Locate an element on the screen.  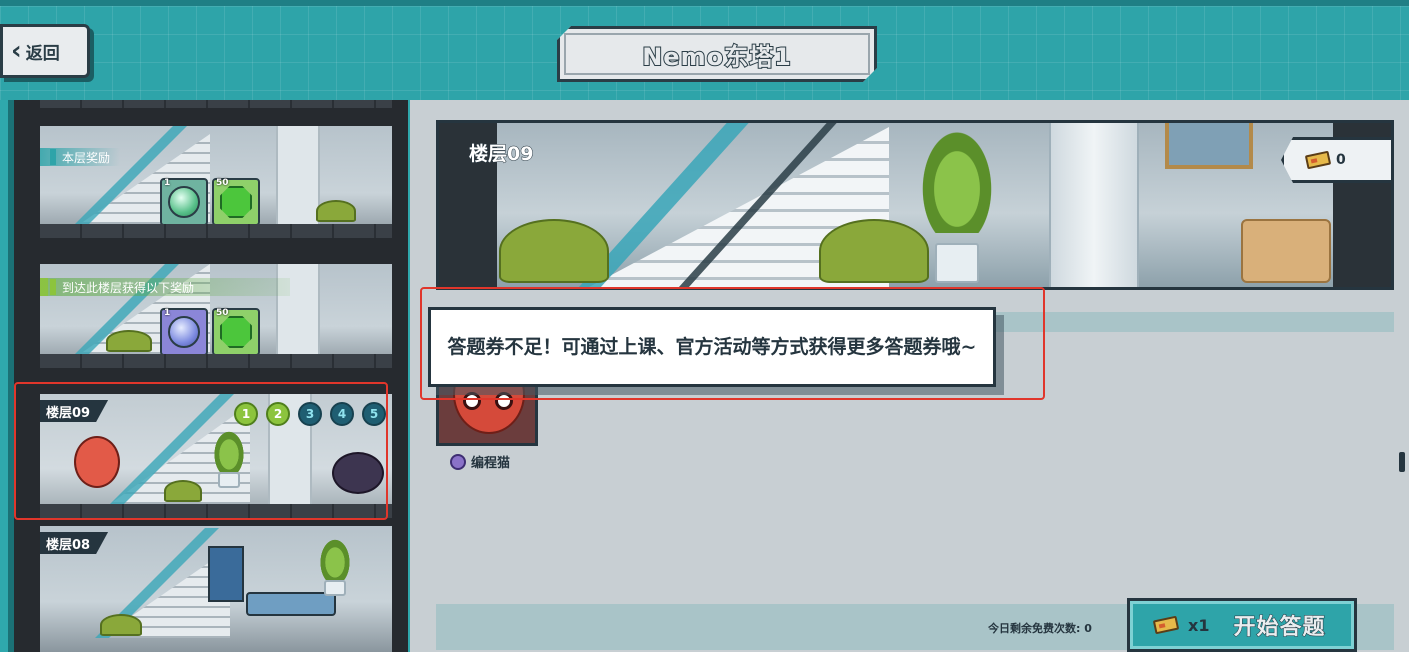
cat-avatar is located at coordinates (489, 409).